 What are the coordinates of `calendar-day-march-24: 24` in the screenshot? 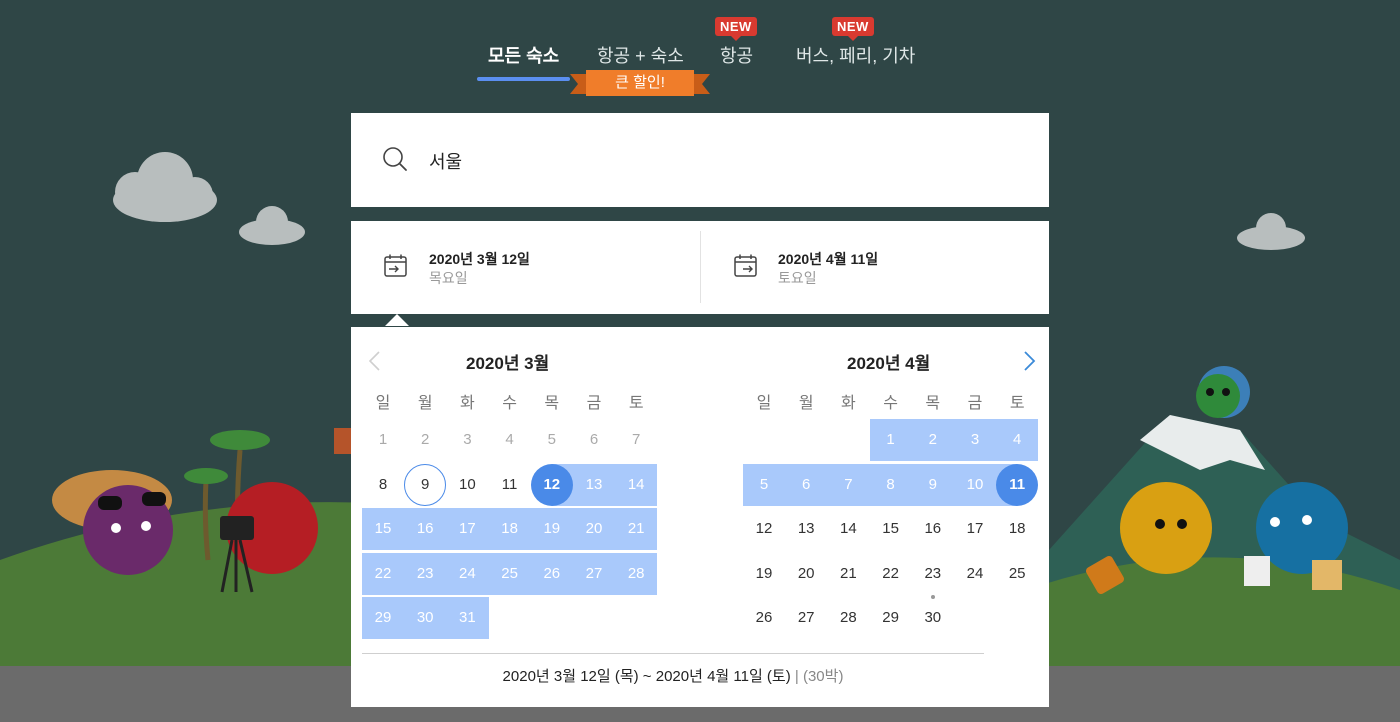 It's located at (467, 574).